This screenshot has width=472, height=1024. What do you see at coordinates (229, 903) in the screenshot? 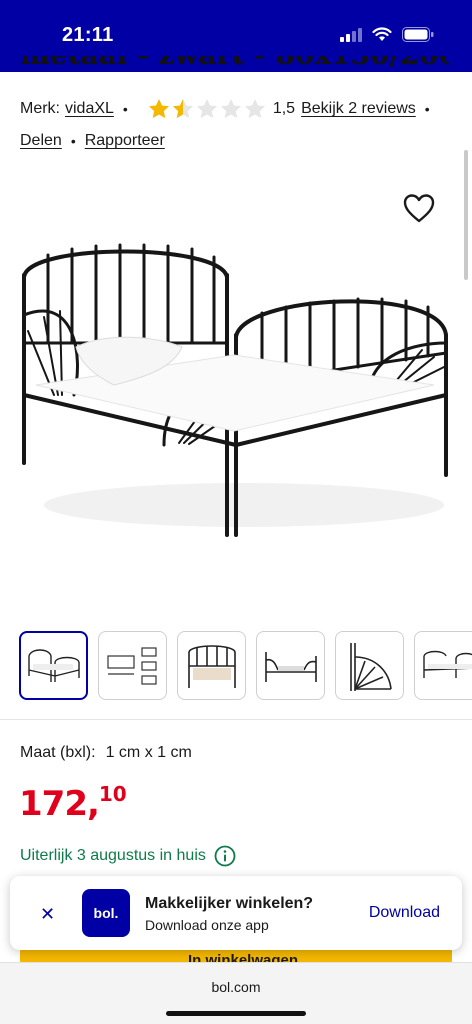
I see `banner-title: Makkelijker winkelen?` at bounding box center [229, 903].